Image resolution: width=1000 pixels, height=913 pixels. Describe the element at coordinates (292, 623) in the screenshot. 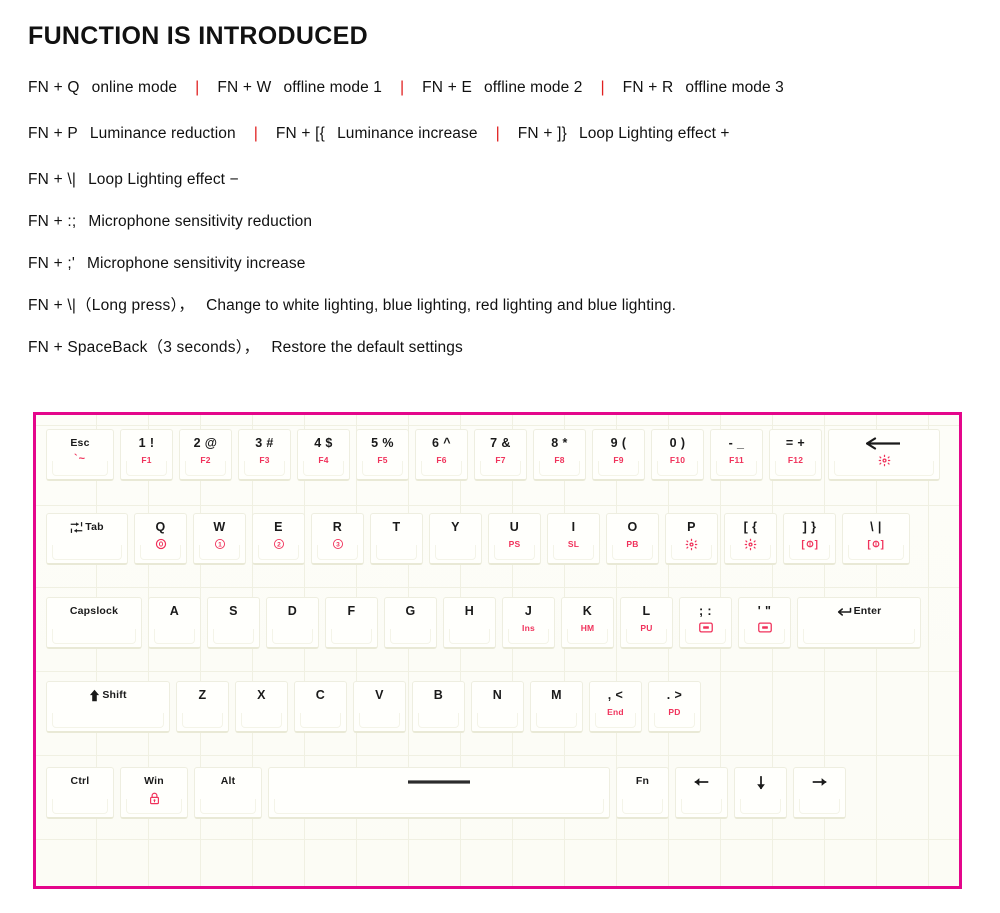

I see `key-d: D` at that location.